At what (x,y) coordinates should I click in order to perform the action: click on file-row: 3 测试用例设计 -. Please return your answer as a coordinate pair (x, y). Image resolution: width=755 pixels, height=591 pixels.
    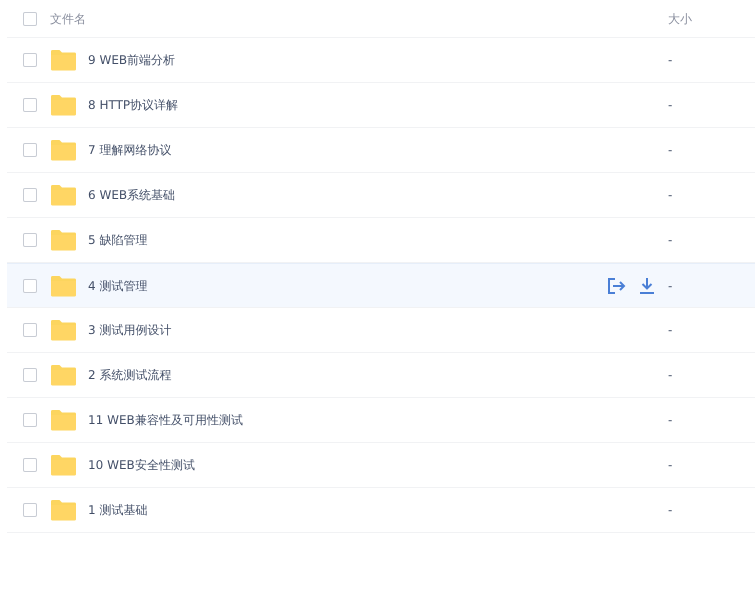
    Looking at the image, I should click on (381, 330).